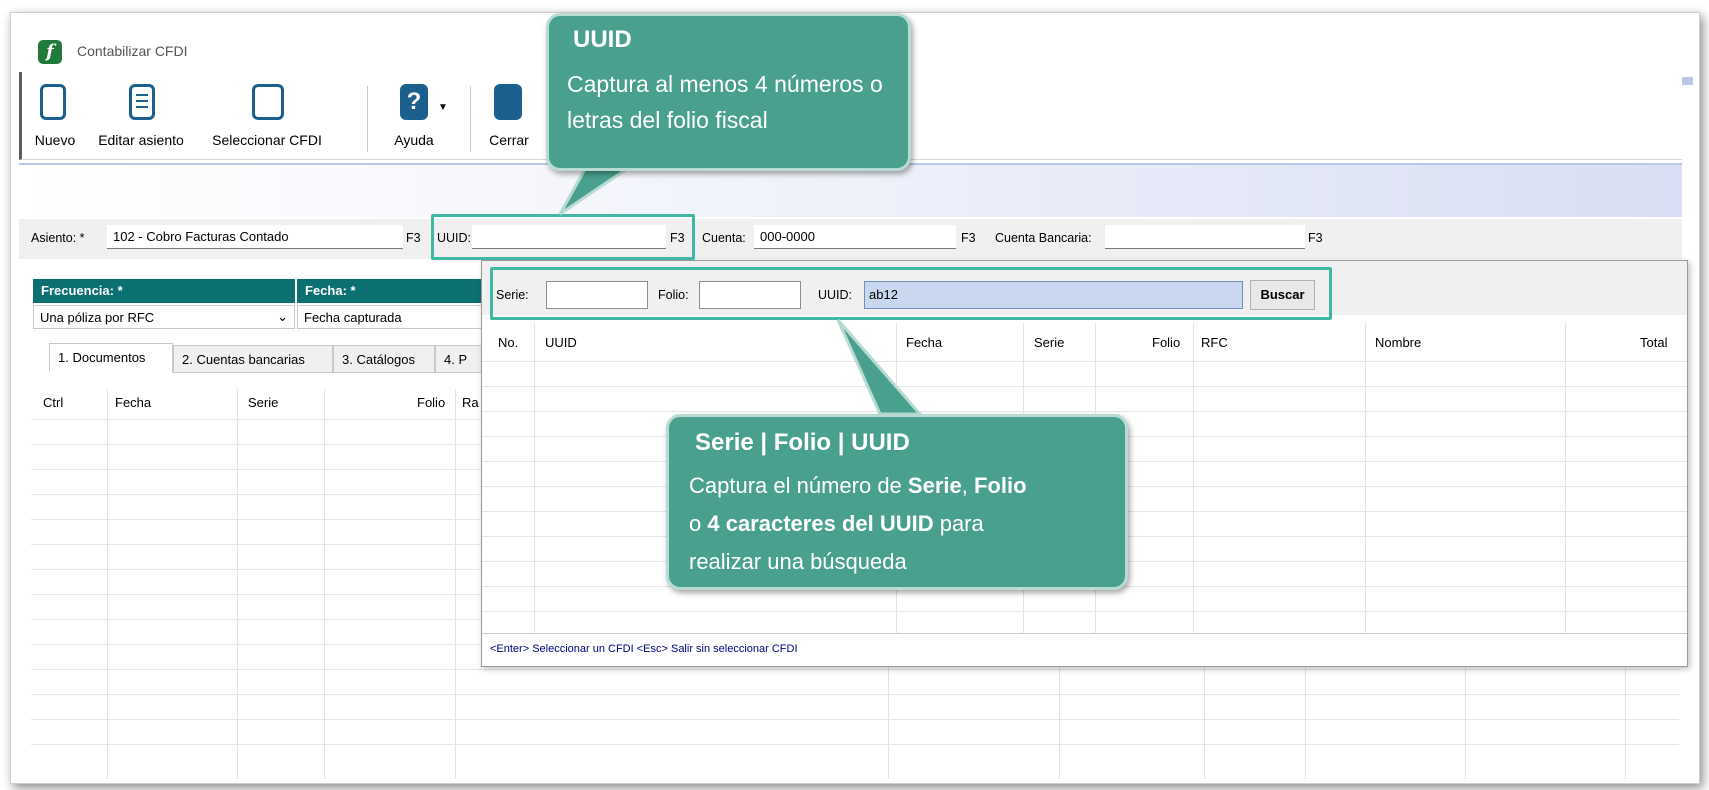  What do you see at coordinates (958, 523) in the screenshot?
I see `serie-callout-text-4: para` at bounding box center [958, 523].